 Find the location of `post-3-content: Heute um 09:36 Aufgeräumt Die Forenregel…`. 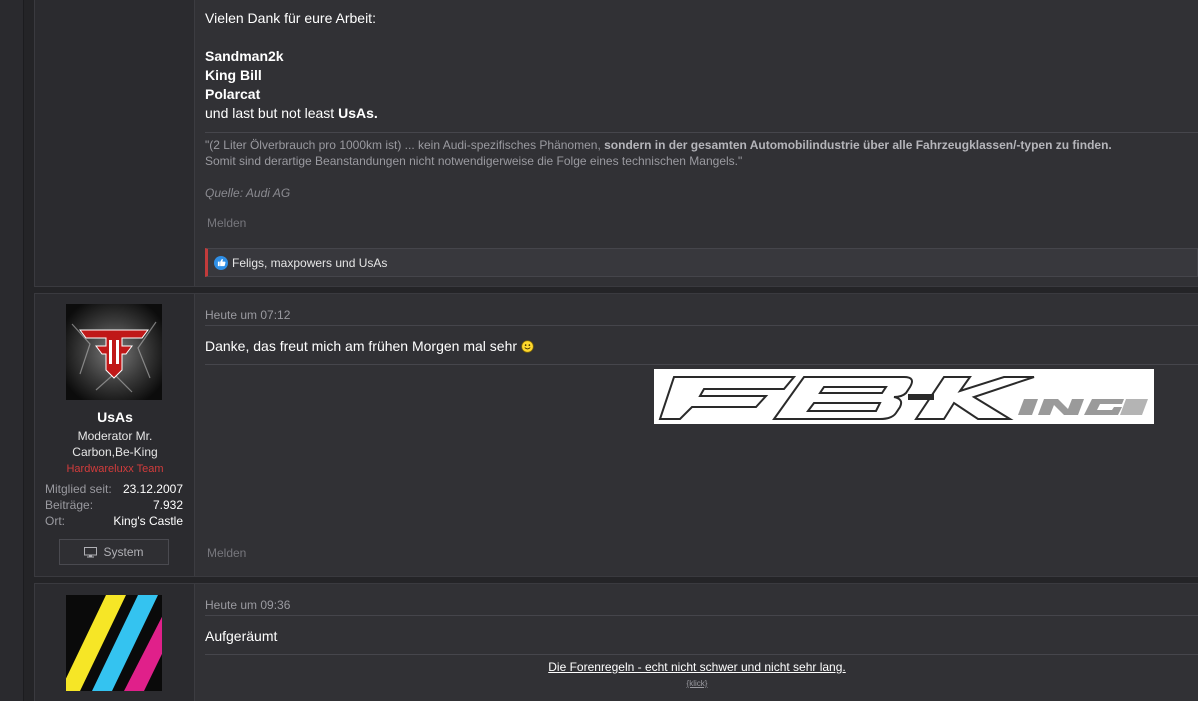

post-3-content: Heute um 09:36 Aufgeräumt Die Forenregel… is located at coordinates (697, 642).